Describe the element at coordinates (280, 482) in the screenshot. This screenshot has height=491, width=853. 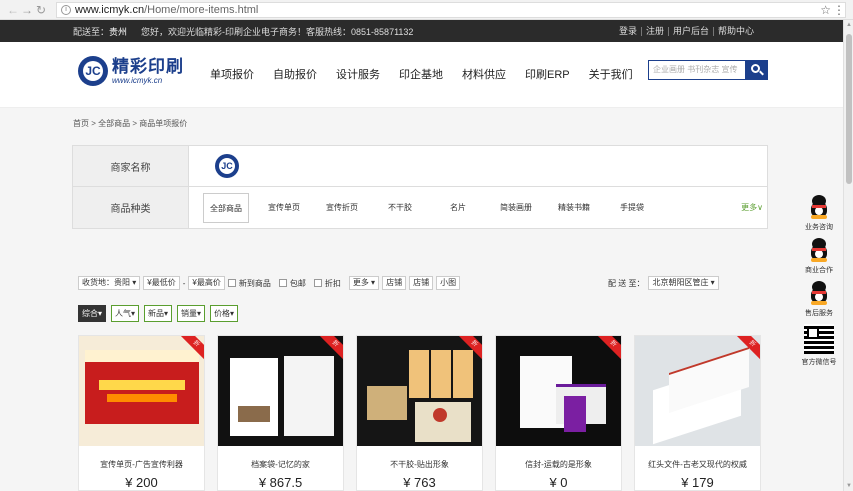
I see `product-price: ¥ 867.5` at that location.